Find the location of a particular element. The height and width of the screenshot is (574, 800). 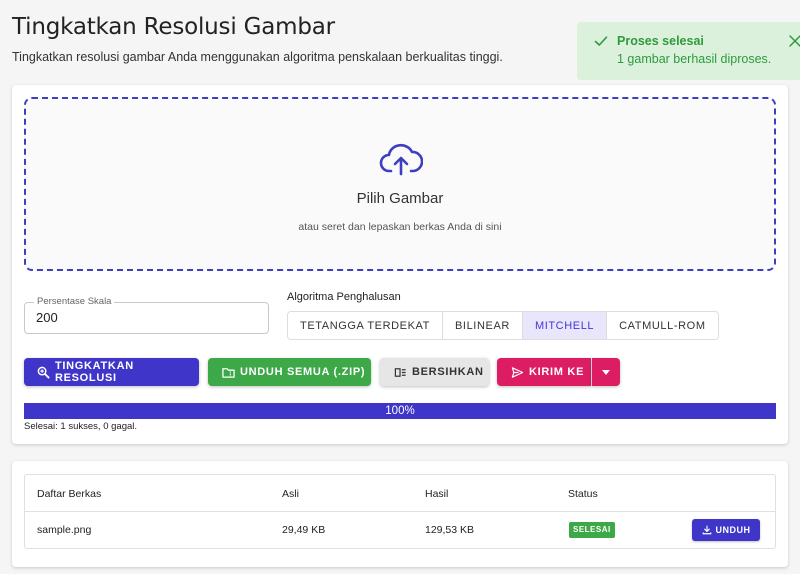

algo-option-bilinear: BILINEAR is located at coordinates (483, 325).